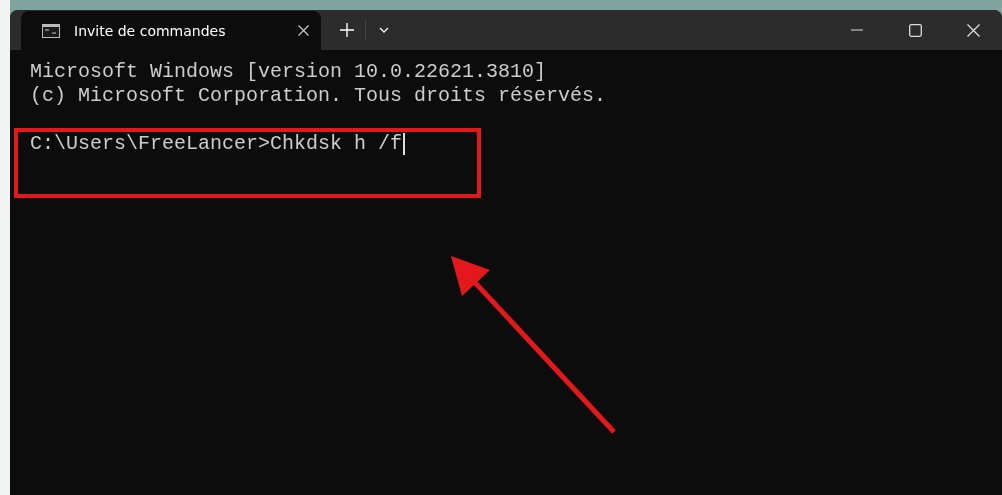 This screenshot has height=495, width=1002. What do you see at coordinates (384, 30) in the screenshot?
I see `chevron-down-icon` at bounding box center [384, 30].